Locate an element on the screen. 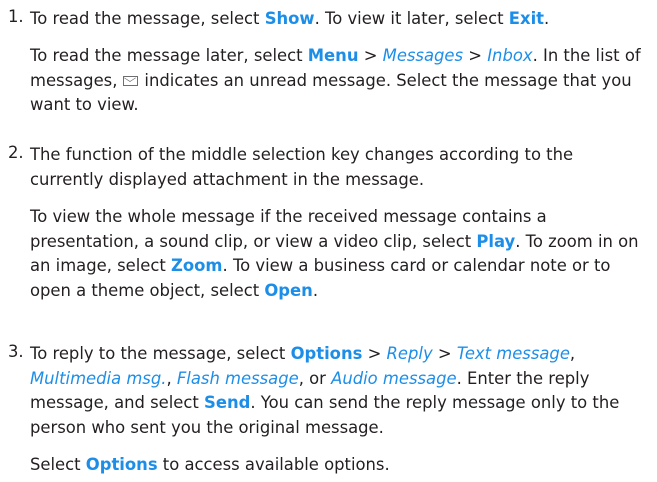 The image size is (657, 482). step-number: 3. is located at coordinates (16, 351).